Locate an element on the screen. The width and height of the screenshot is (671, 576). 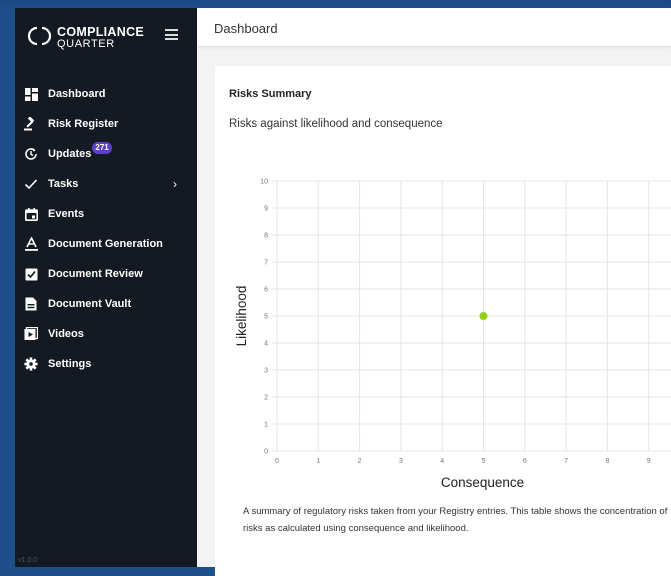
sidebar-item-tasks: Tasks › is located at coordinates (106, 184).